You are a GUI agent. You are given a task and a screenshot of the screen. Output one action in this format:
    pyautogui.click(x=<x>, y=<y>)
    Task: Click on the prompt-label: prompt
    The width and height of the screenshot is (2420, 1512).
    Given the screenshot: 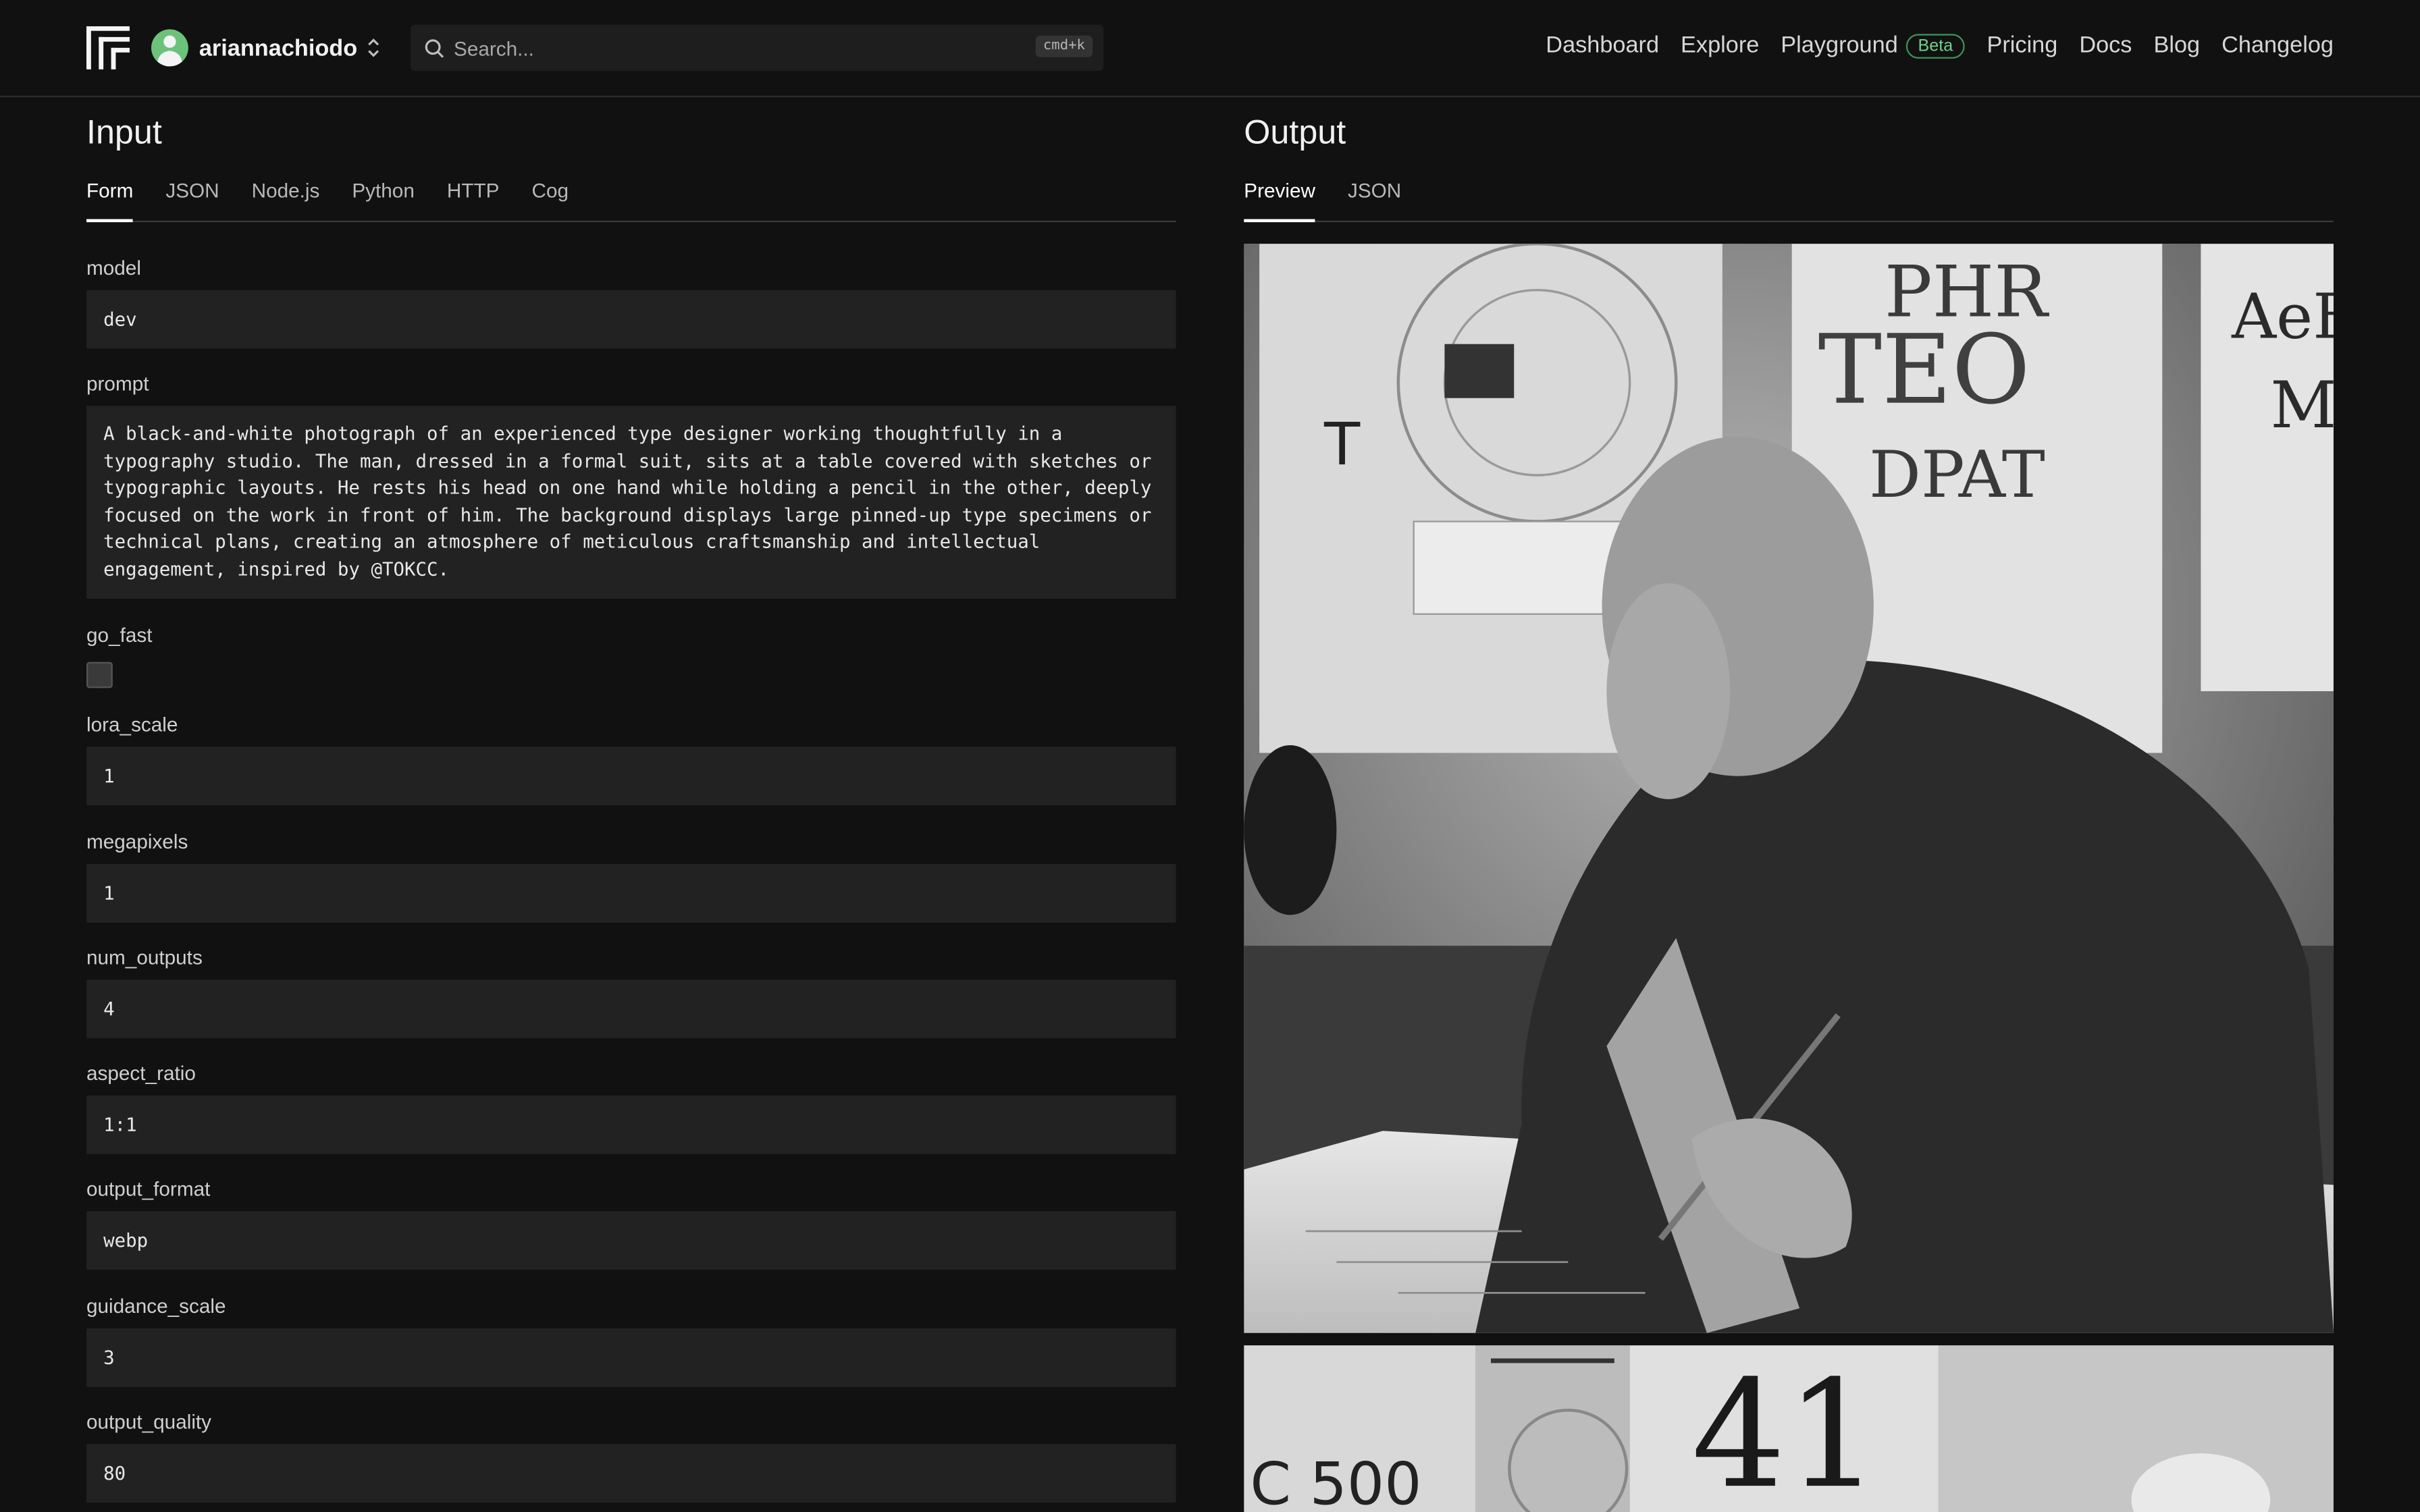 What is the action you would take?
    pyautogui.click(x=117, y=383)
    